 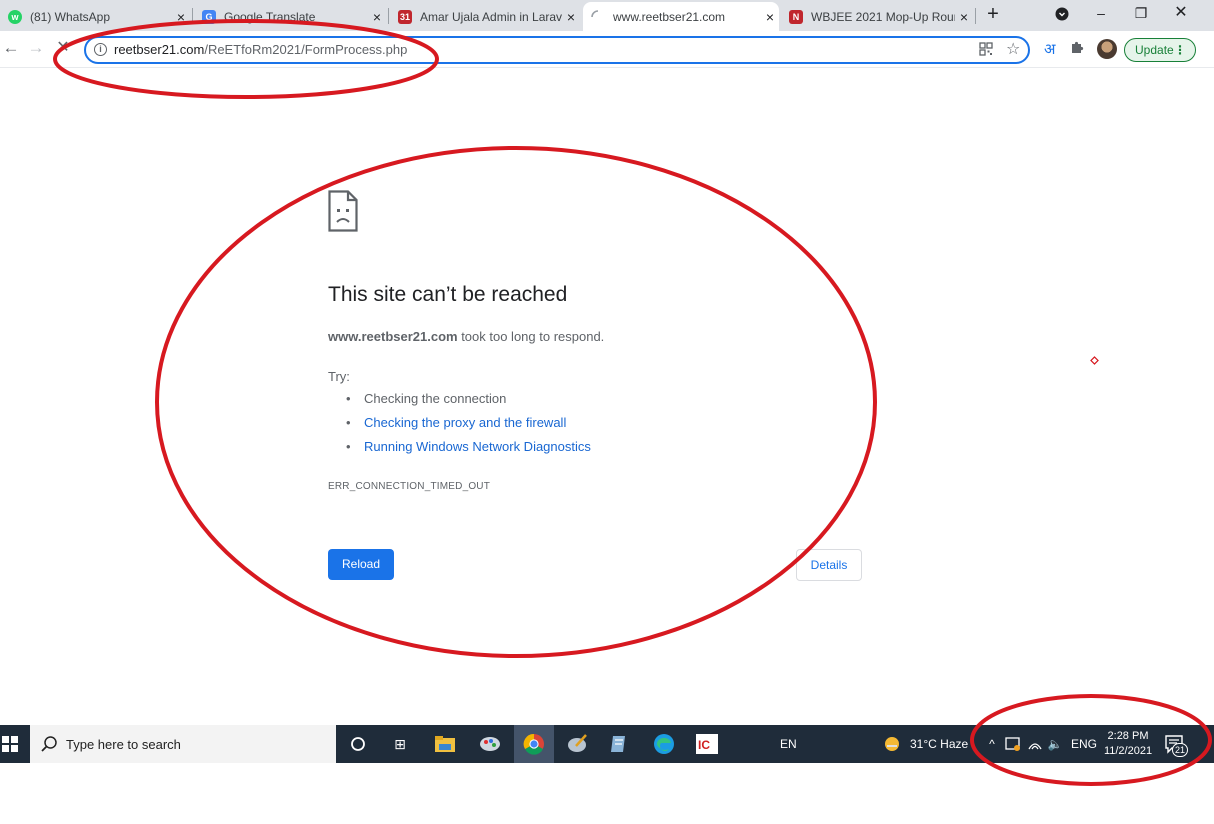 What do you see at coordinates (490, 744) in the screenshot?
I see `paint-icon` at bounding box center [490, 744].